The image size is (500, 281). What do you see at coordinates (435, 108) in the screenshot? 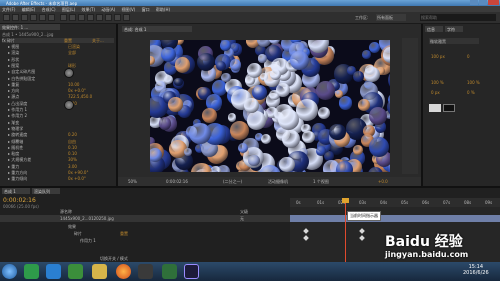
I see `fill-color-swatch` at bounding box center [435, 108].